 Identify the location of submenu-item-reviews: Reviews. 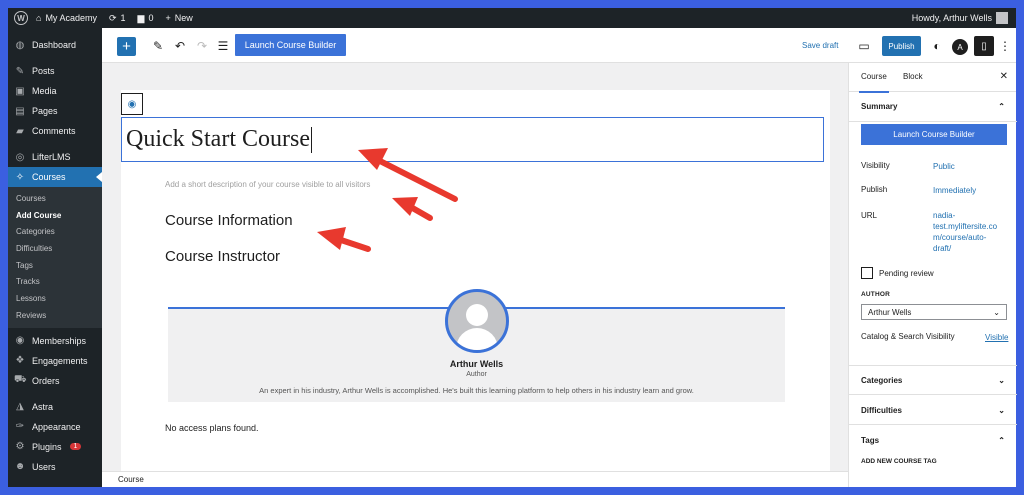
(55, 315).